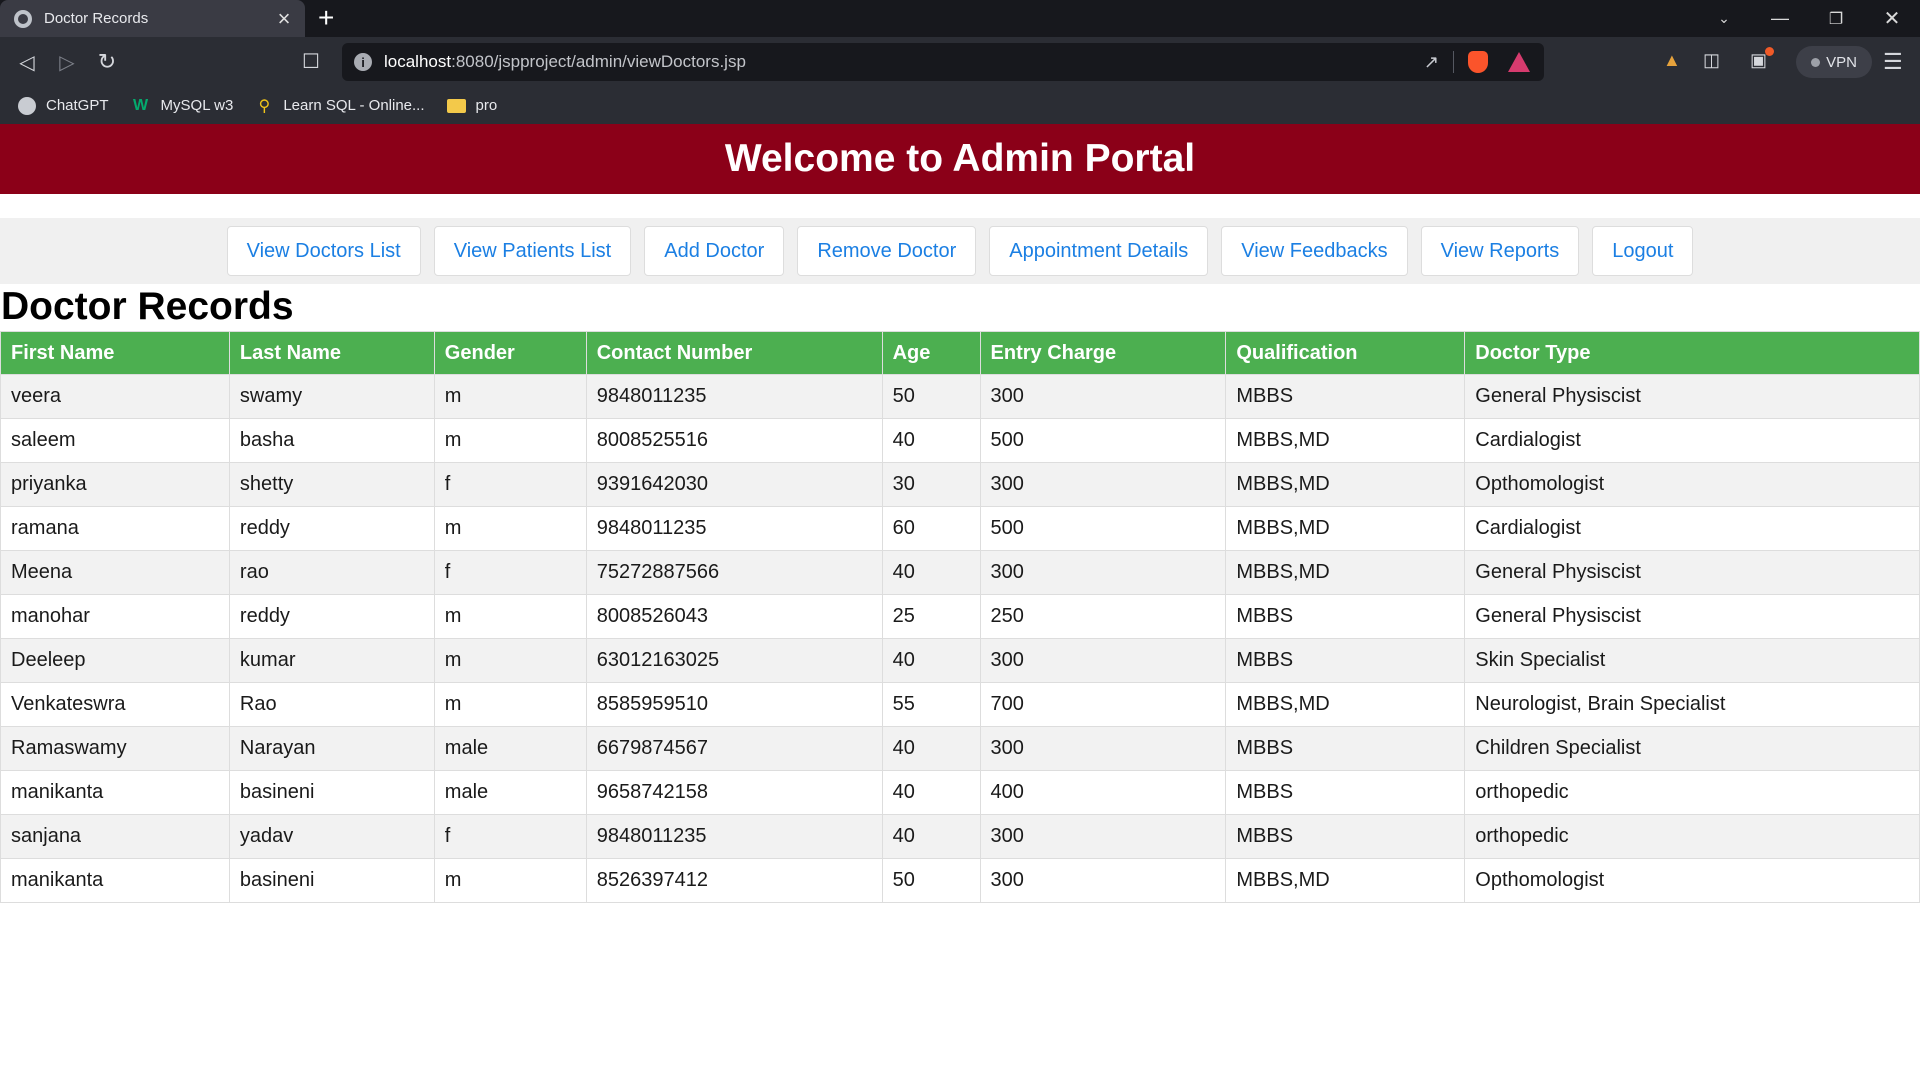  I want to click on table-cell: shetty, so click(331, 484).